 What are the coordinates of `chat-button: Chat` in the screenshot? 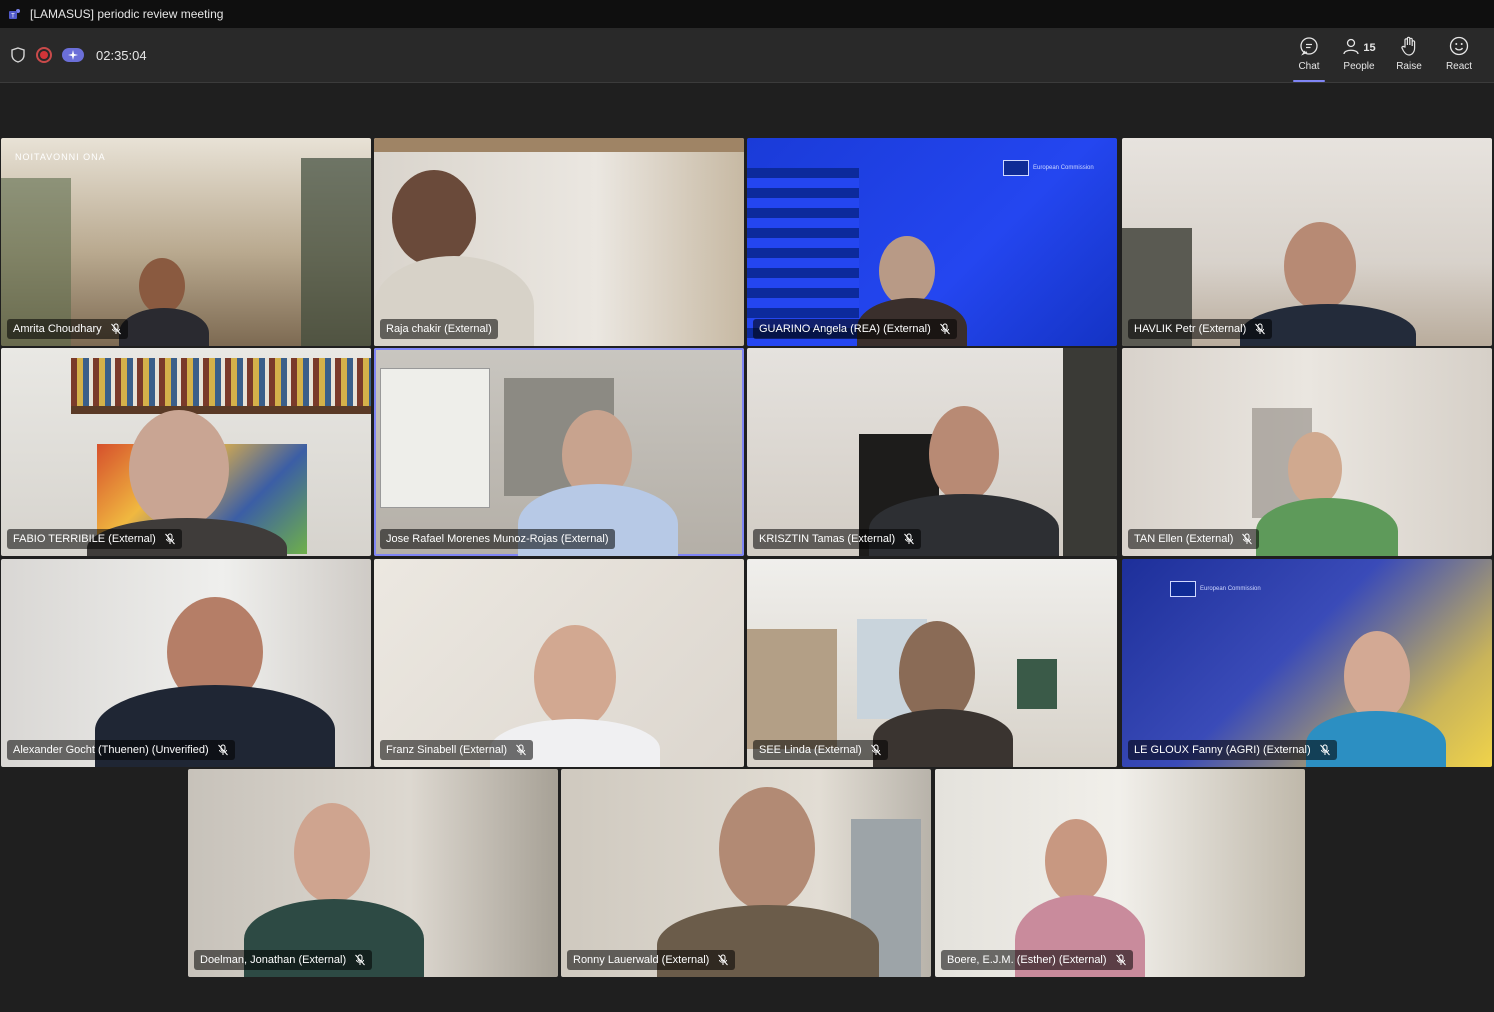 It's located at (1309, 55).